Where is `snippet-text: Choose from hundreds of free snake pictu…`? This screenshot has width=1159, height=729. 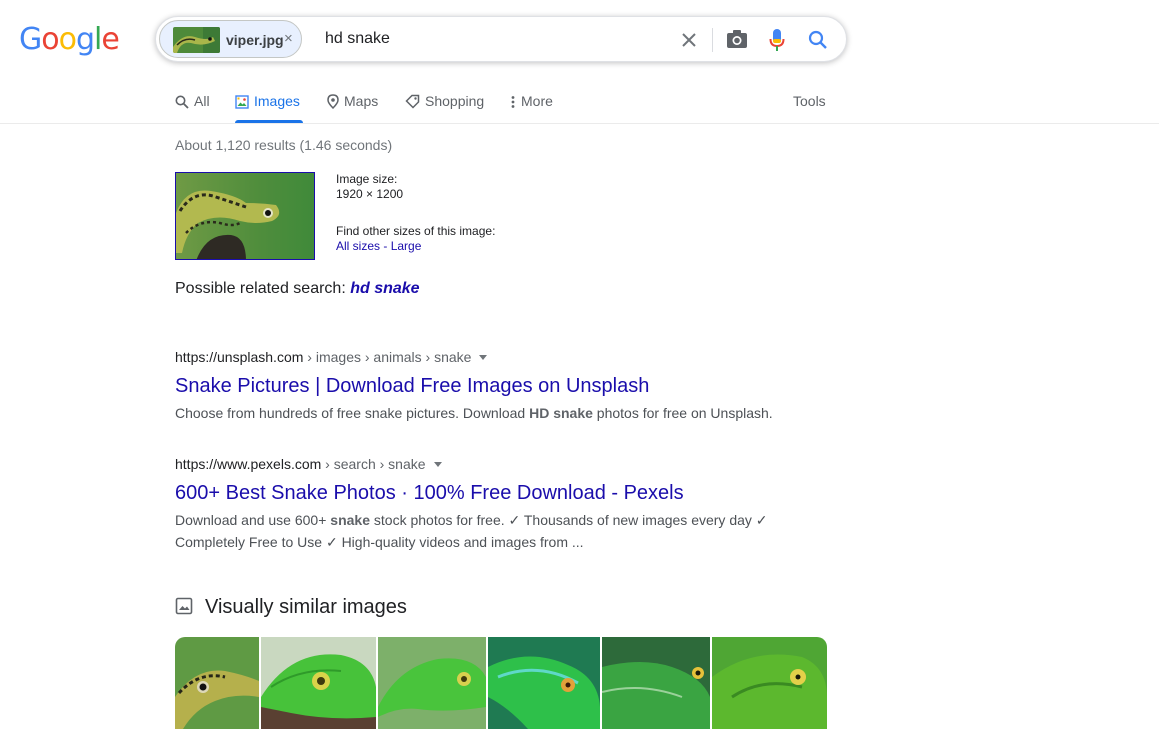 snippet-text: Choose from hundreds of free snake pictu… is located at coordinates (352, 413).